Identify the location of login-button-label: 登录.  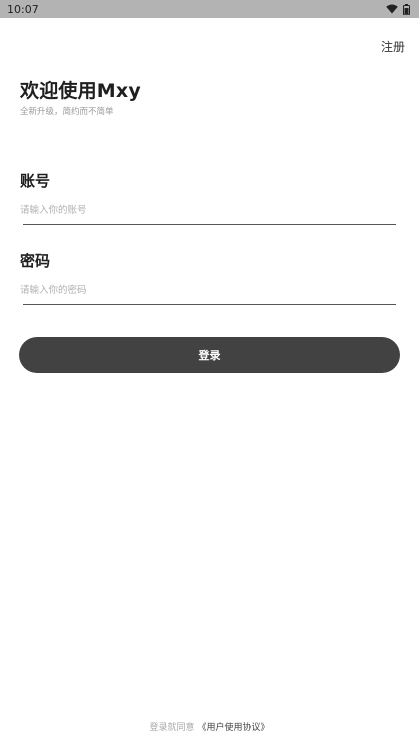
(209, 355).